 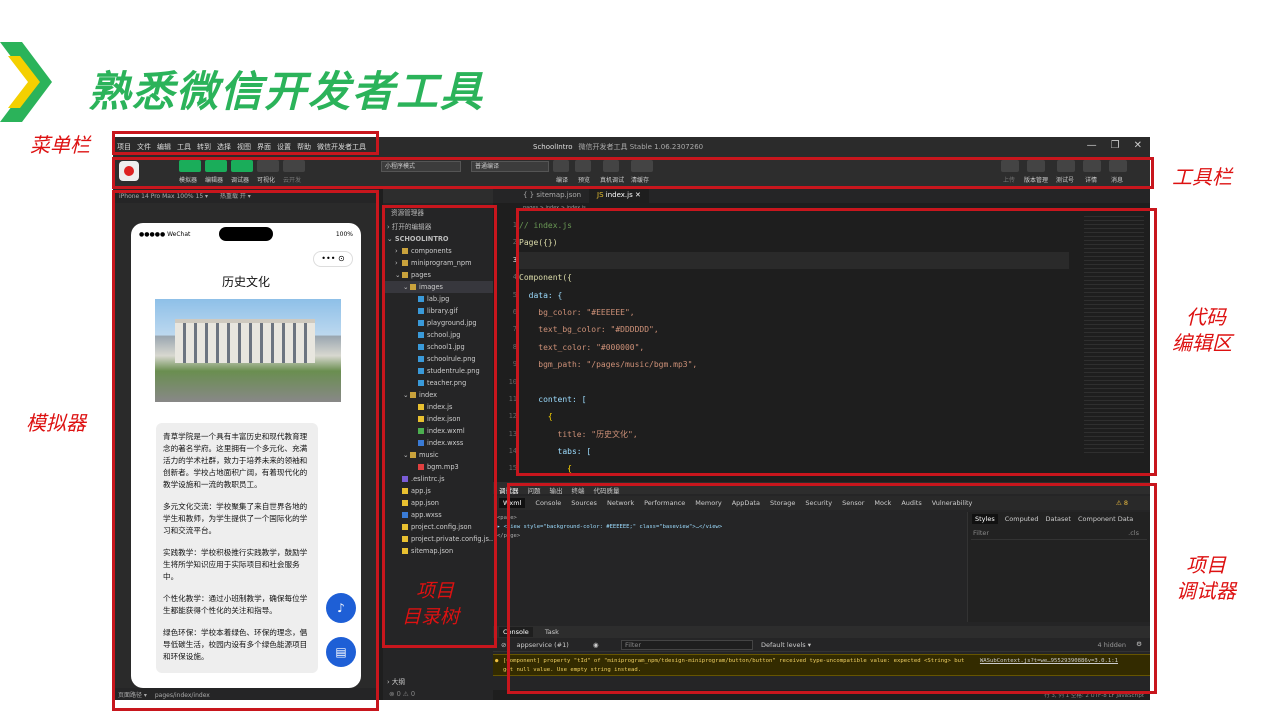 What do you see at coordinates (284, 147) in the screenshot?
I see `menu-item: 设置` at bounding box center [284, 147].